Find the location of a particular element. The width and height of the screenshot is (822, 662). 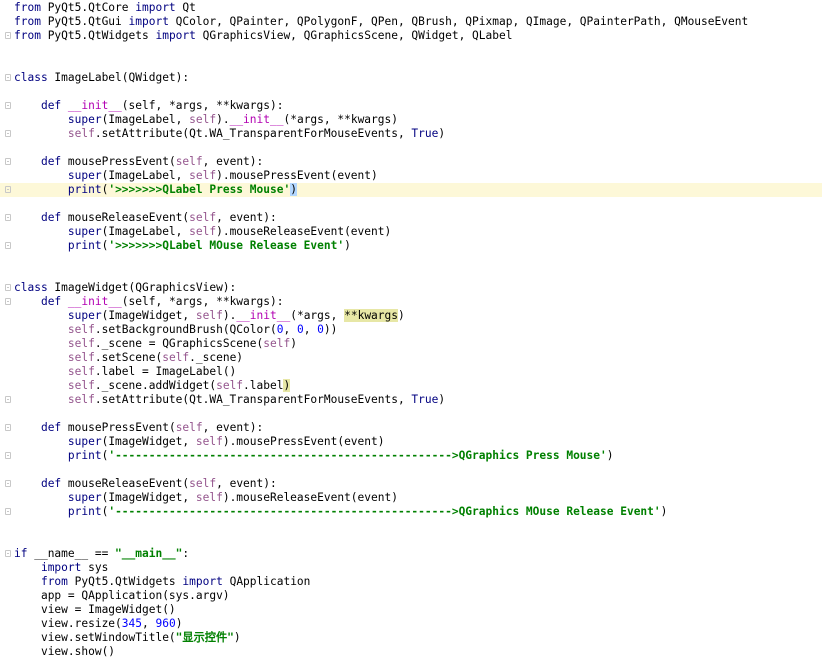

code-text: if __name__ == "__main__": is located at coordinates (101, 554).